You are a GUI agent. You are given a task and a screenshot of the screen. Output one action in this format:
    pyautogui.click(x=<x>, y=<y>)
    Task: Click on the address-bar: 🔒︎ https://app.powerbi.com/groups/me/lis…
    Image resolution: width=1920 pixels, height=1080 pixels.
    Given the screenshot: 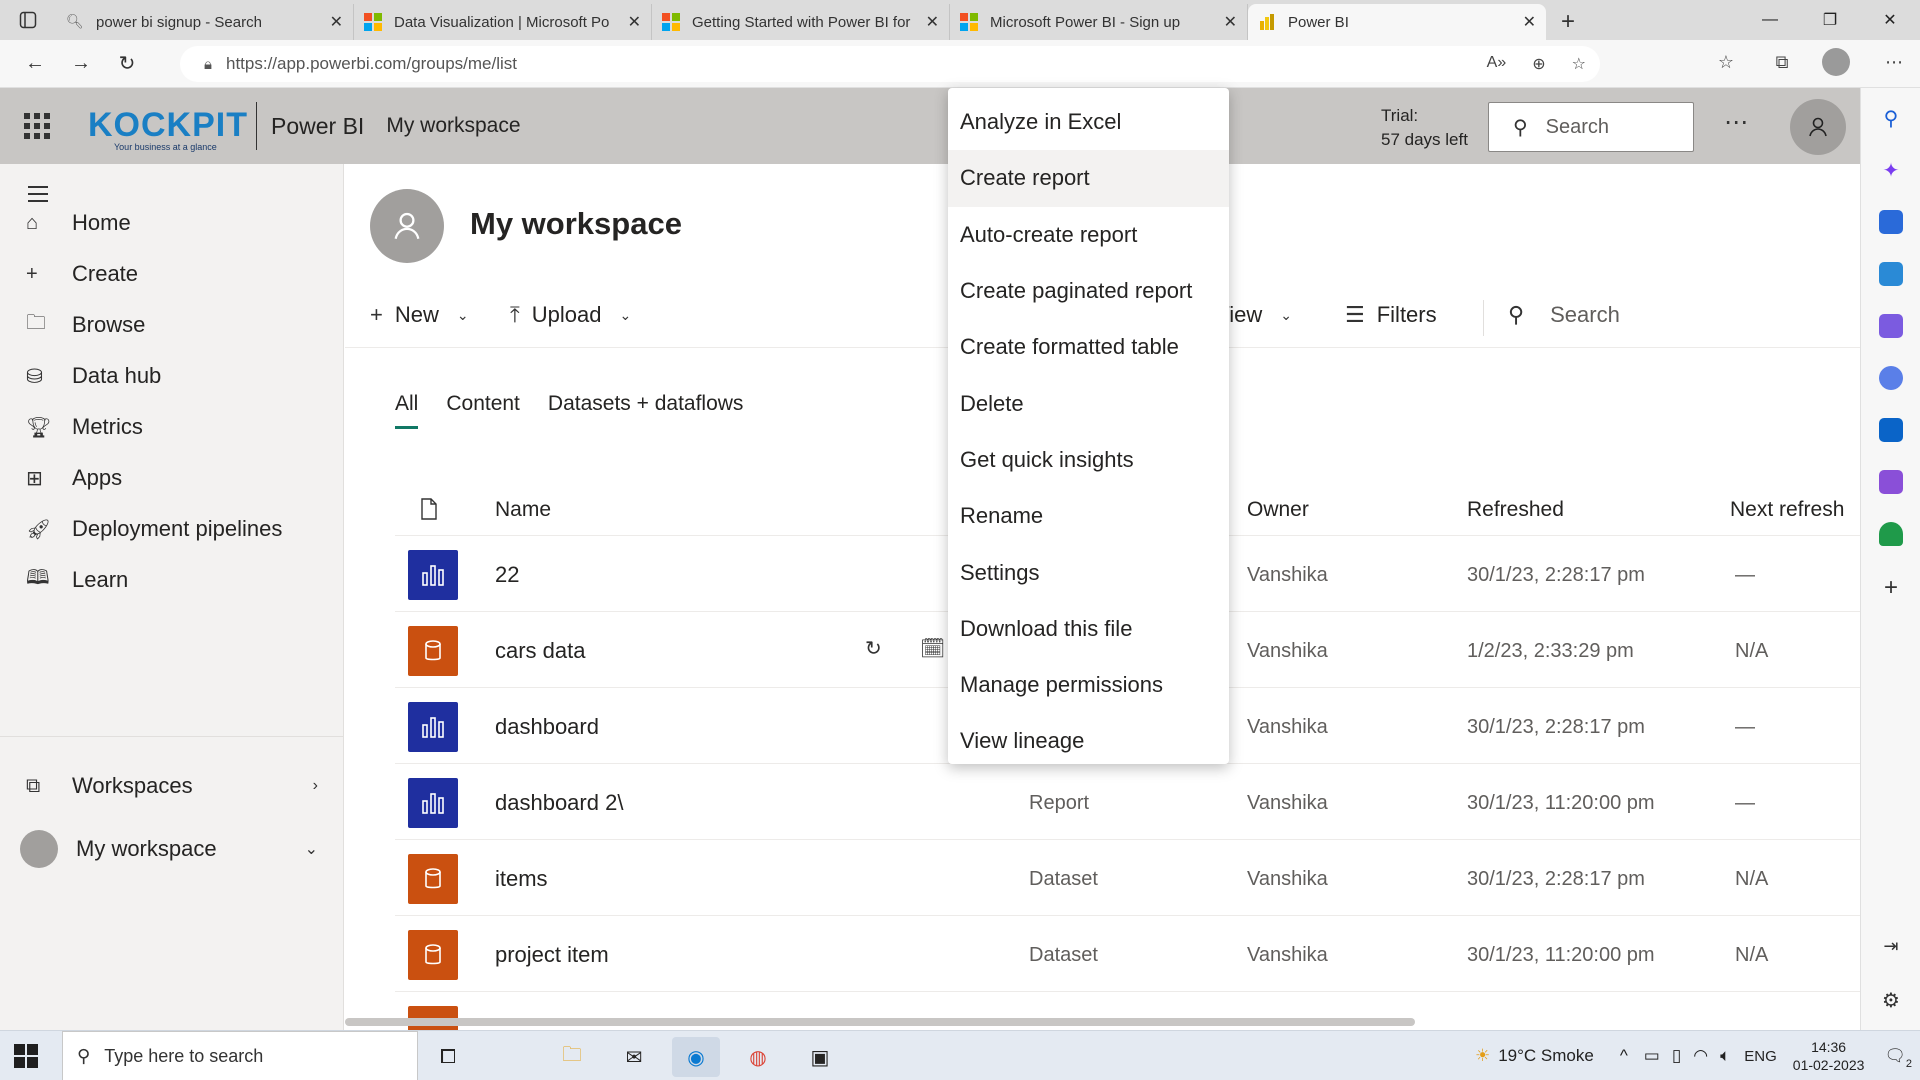 What is the action you would take?
    pyautogui.click(x=890, y=64)
    